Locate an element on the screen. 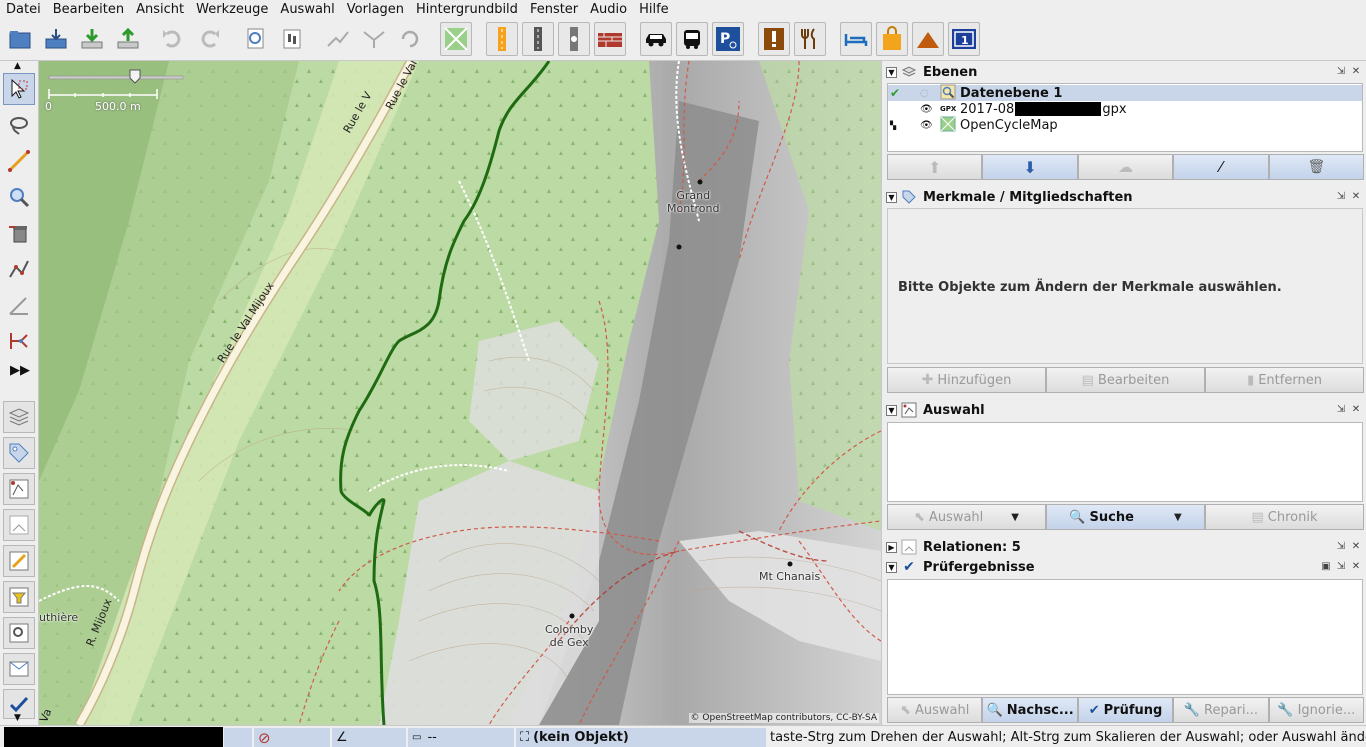 The width and height of the screenshot is (1366, 747). zoom-to-data-button is located at coordinates (256, 39).